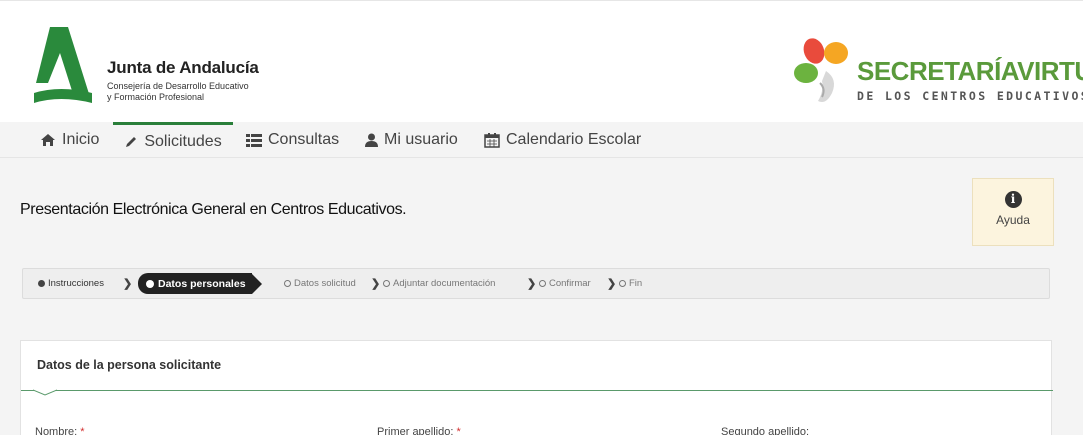 This screenshot has height=435, width=1083. What do you see at coordinates (45, 392) in the screenshot?
I see `divider-notch` at bounding box center [45, 392].